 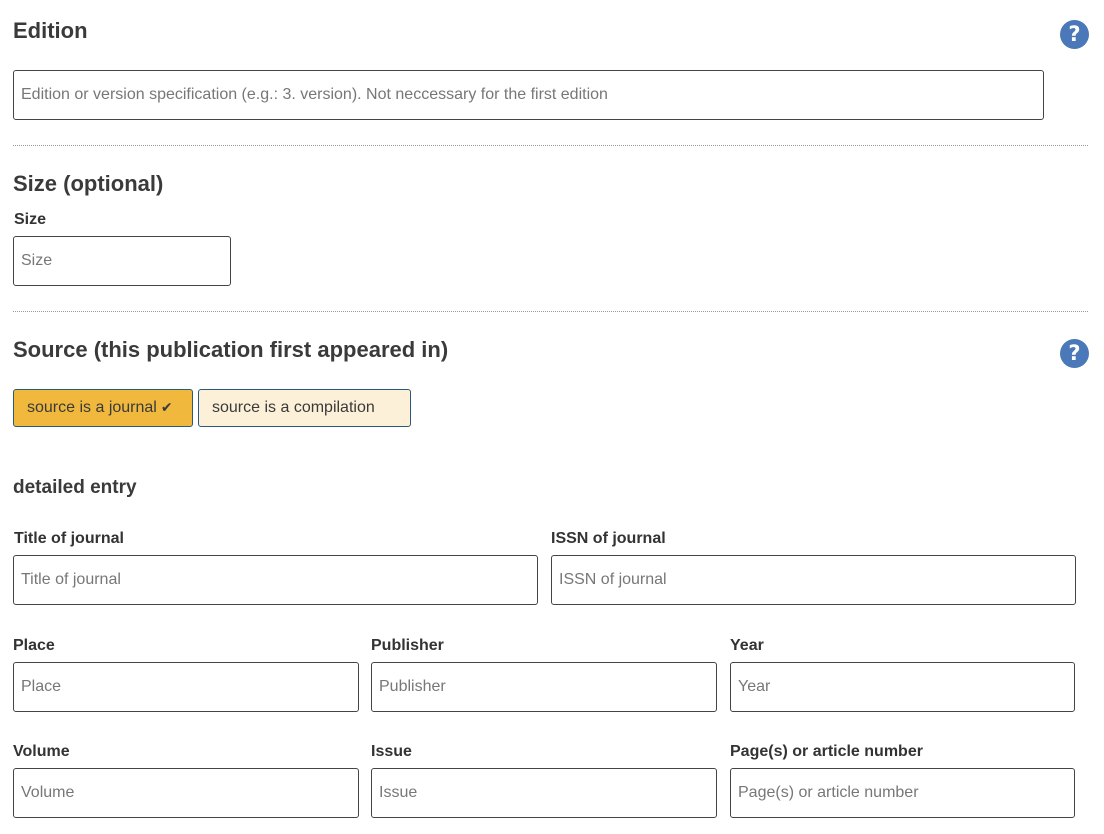 I want to click on size-label: Size, so click(x=30, y=219).